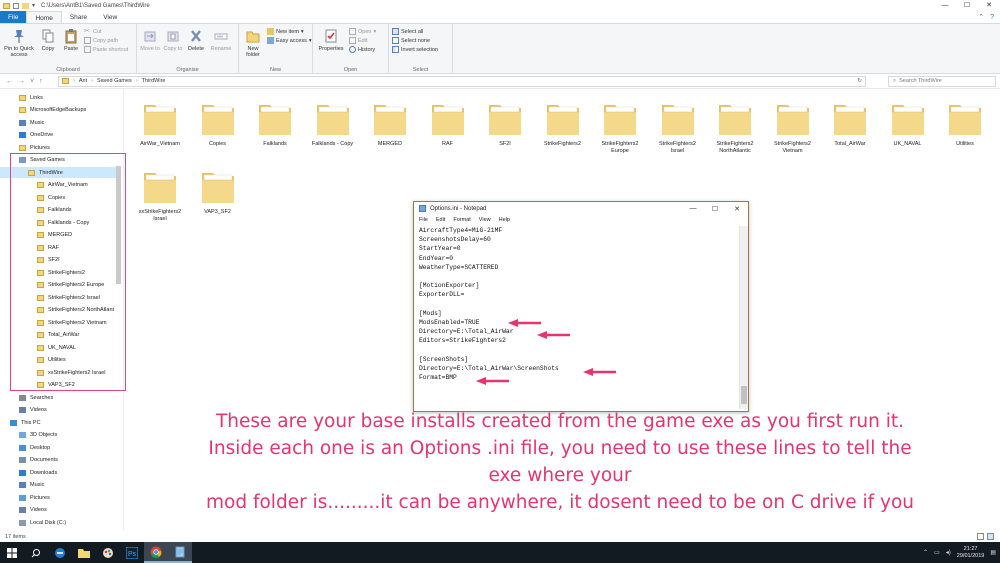 This screenshot has width=1000, height=563. Describe the element at coordinates (989, 5) in the screenshot. I see `close-button: ✕` at that location.